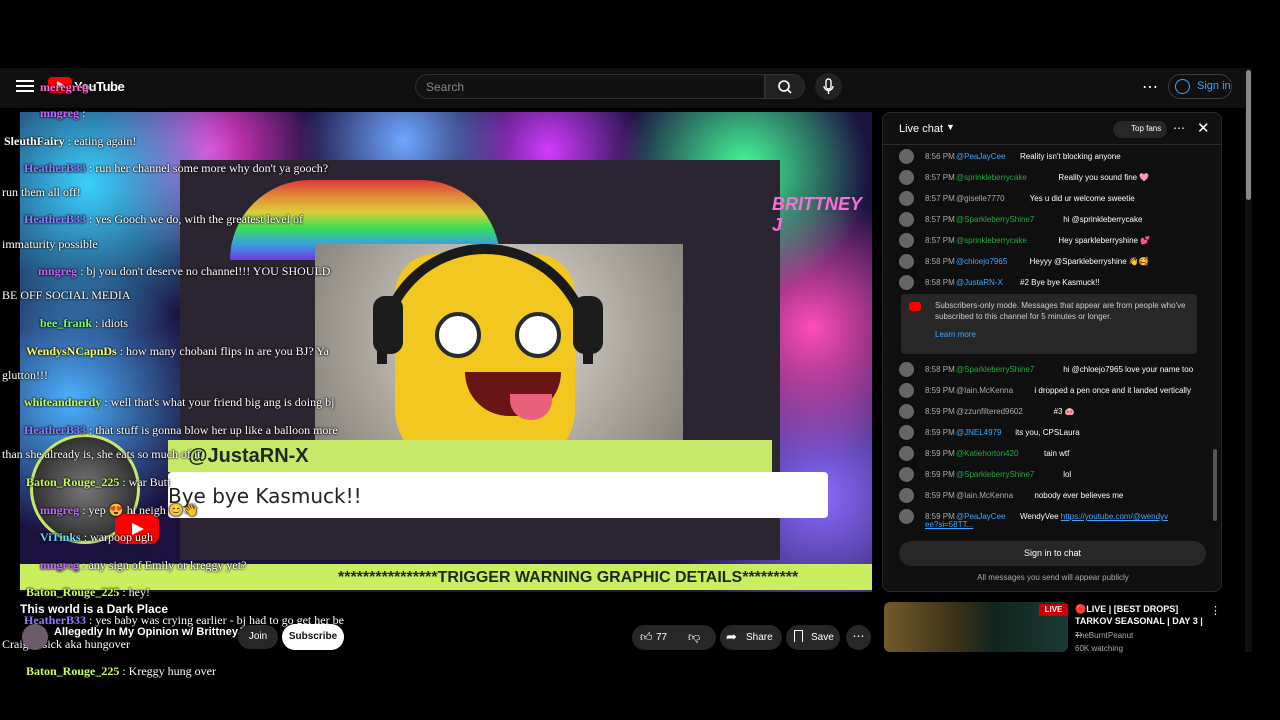 The width and height of the screenshot is (1280, 720). I want to click on chat-username: @PeaJayCee, so click(980, 156).